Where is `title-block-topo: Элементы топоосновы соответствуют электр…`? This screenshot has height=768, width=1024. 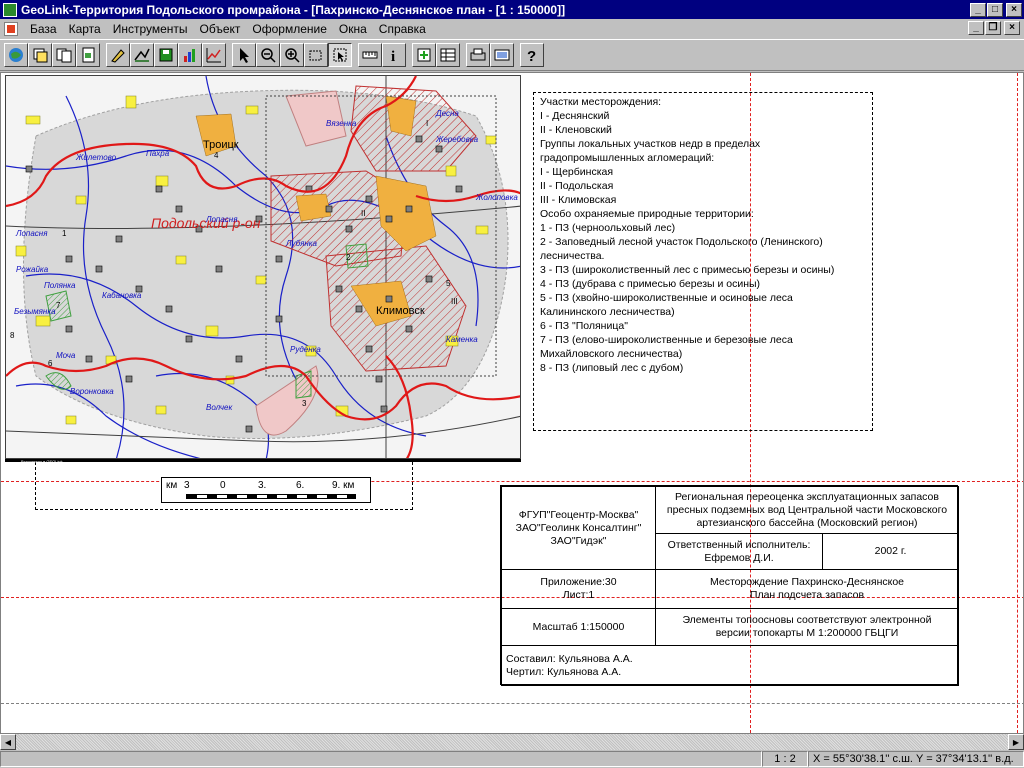
title-block-topo: Элементы топоосновы соответствуют электр… is located at coordinates (807, 627).